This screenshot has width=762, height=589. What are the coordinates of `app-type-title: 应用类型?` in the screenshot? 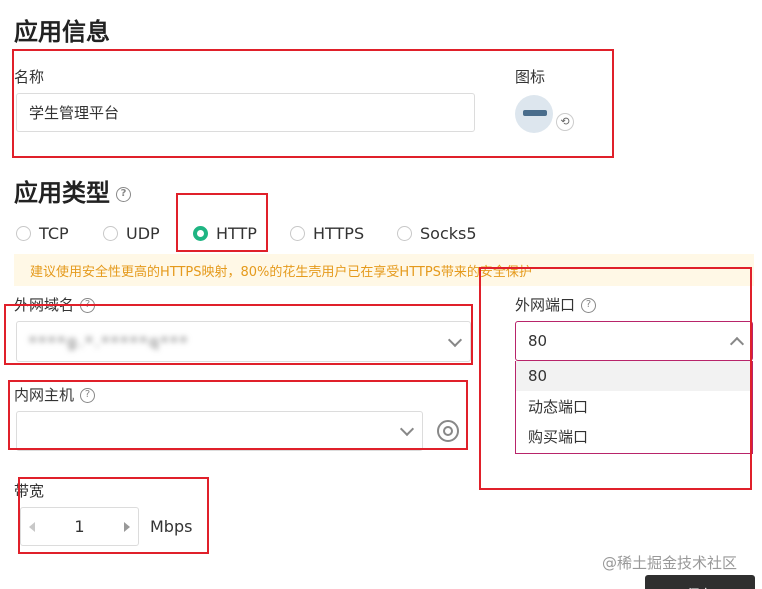 It's located at (72, 190).